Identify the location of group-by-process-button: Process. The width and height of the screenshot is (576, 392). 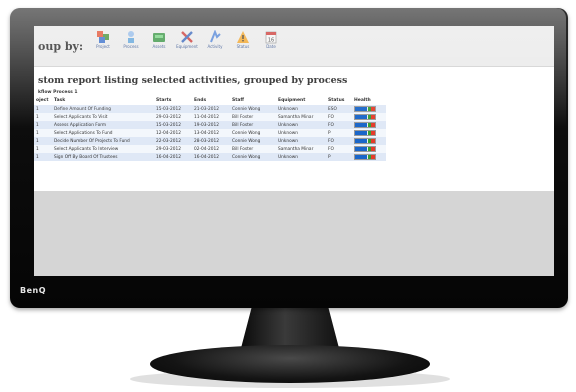
(131, 39).